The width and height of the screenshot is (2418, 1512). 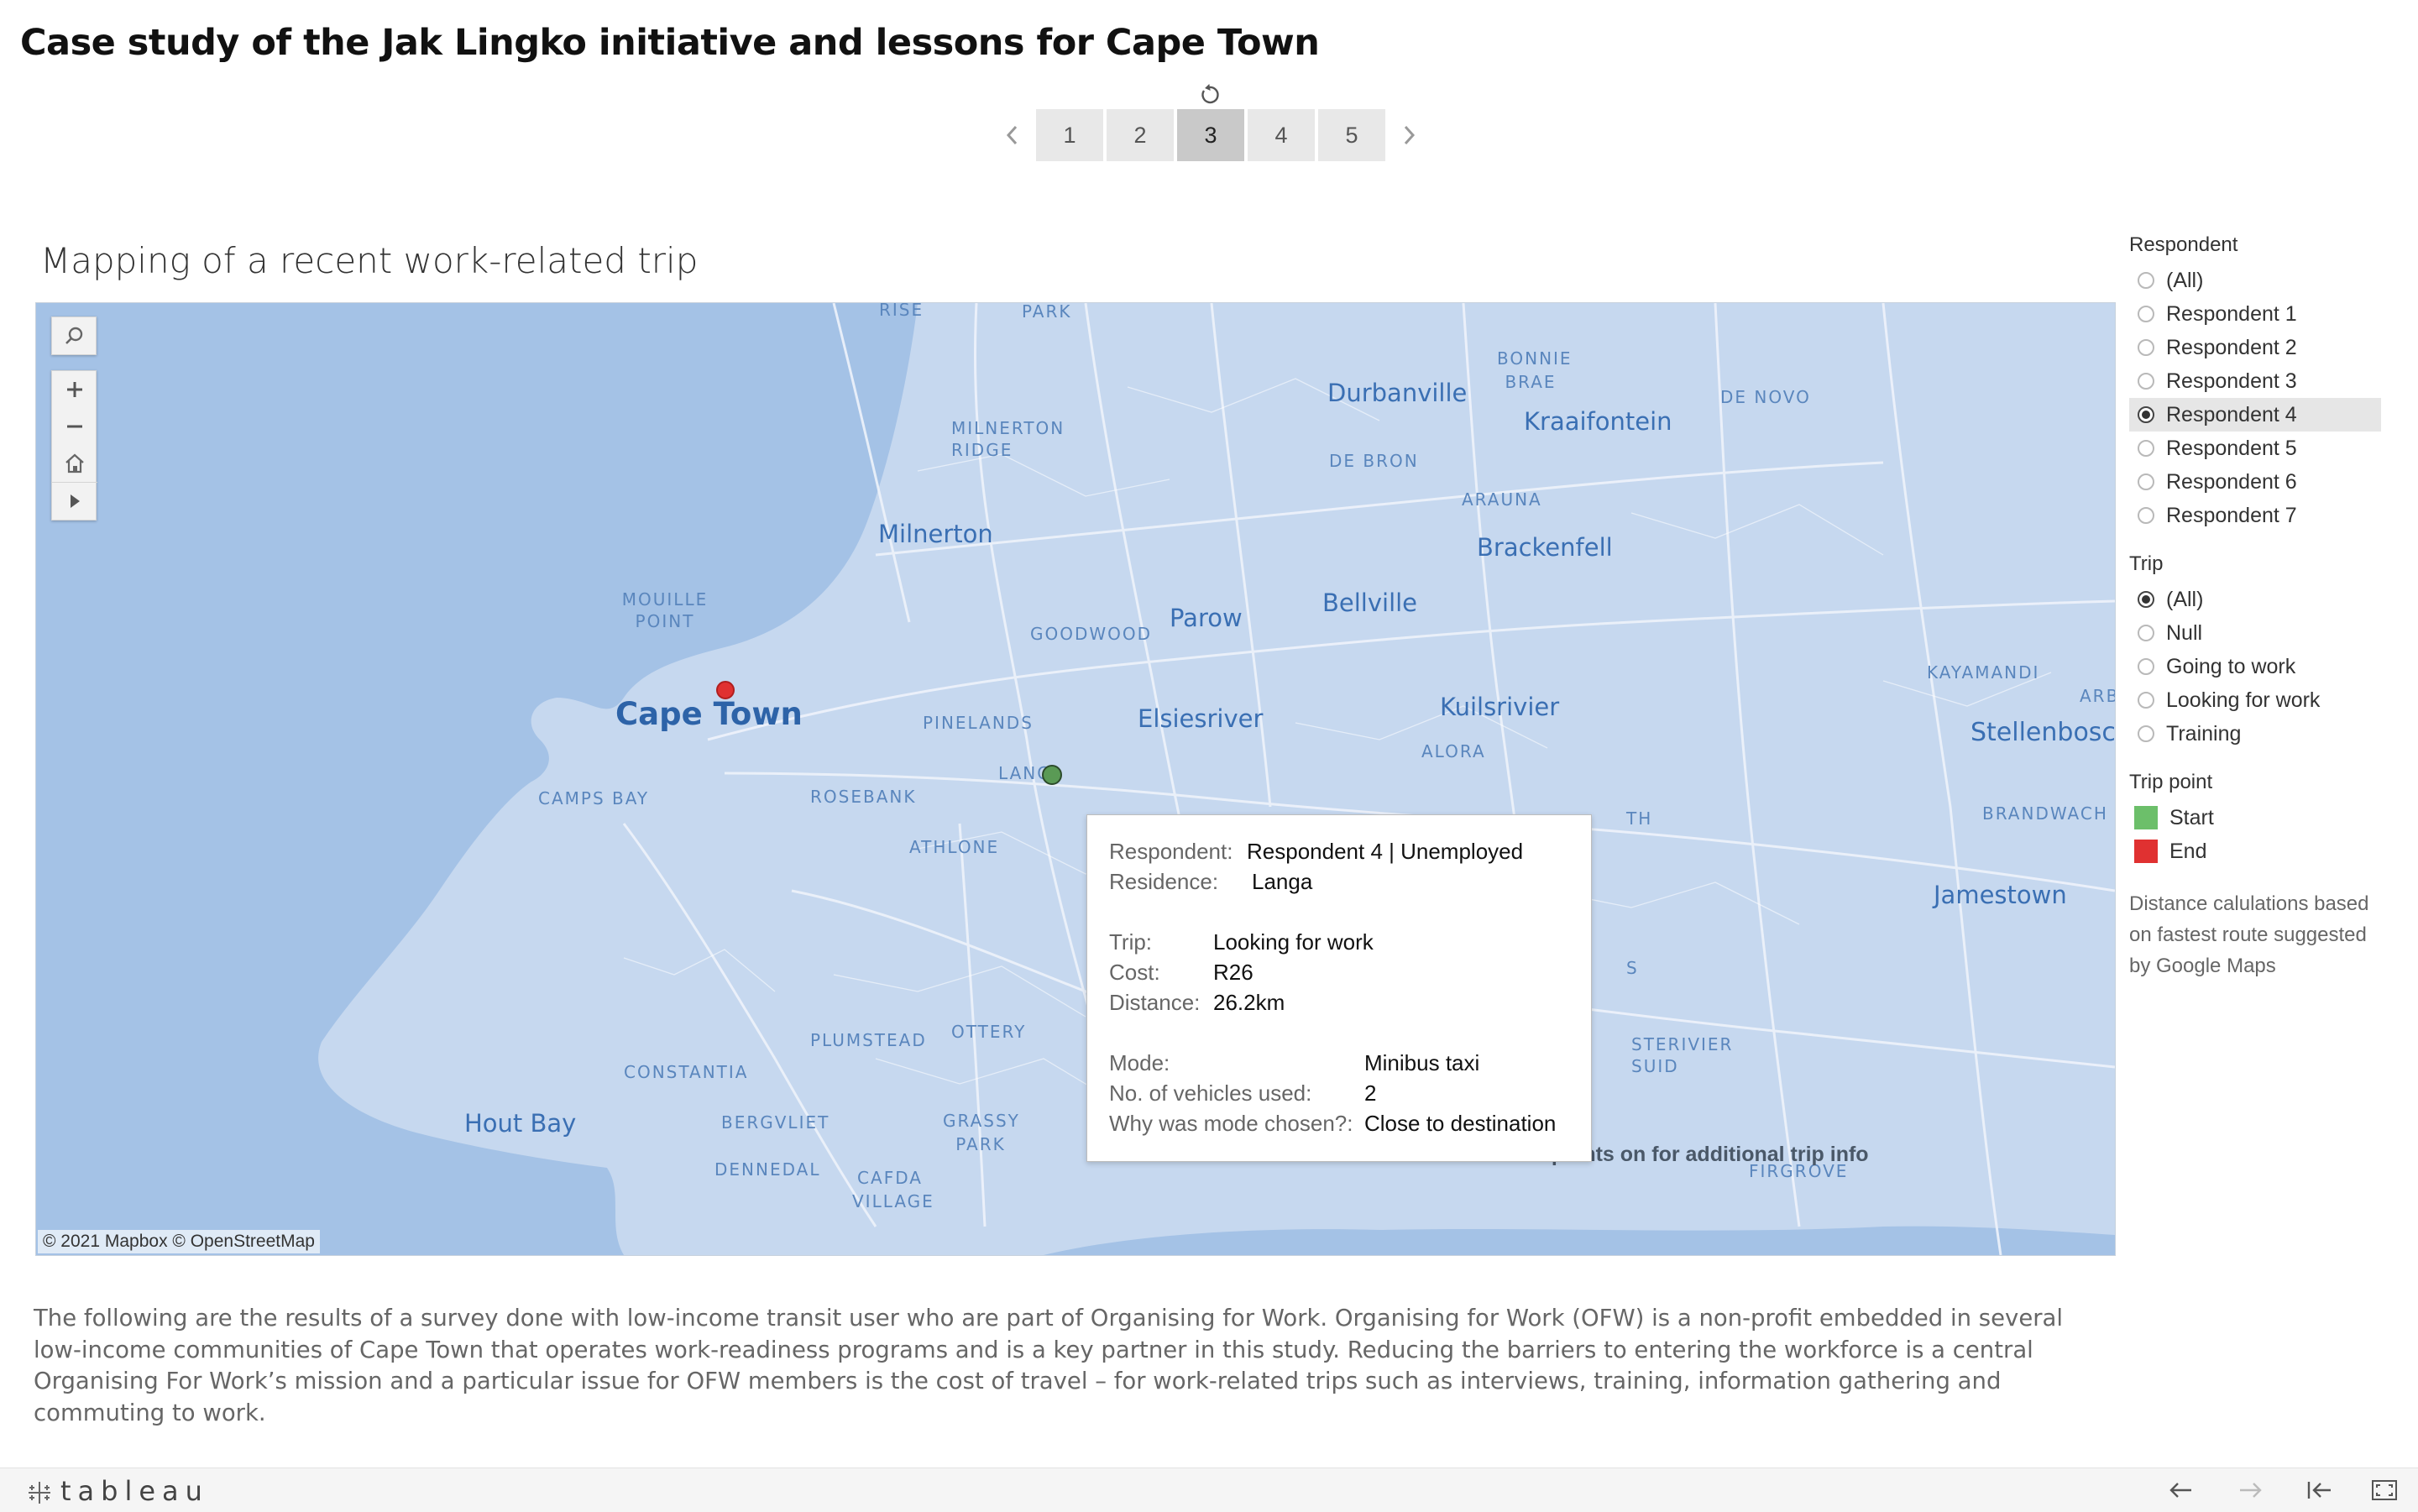 What do you see at coordinates (2255, 734) in the screenshot?
I see `trip-option: Training` at bounding box center [2255, 734].